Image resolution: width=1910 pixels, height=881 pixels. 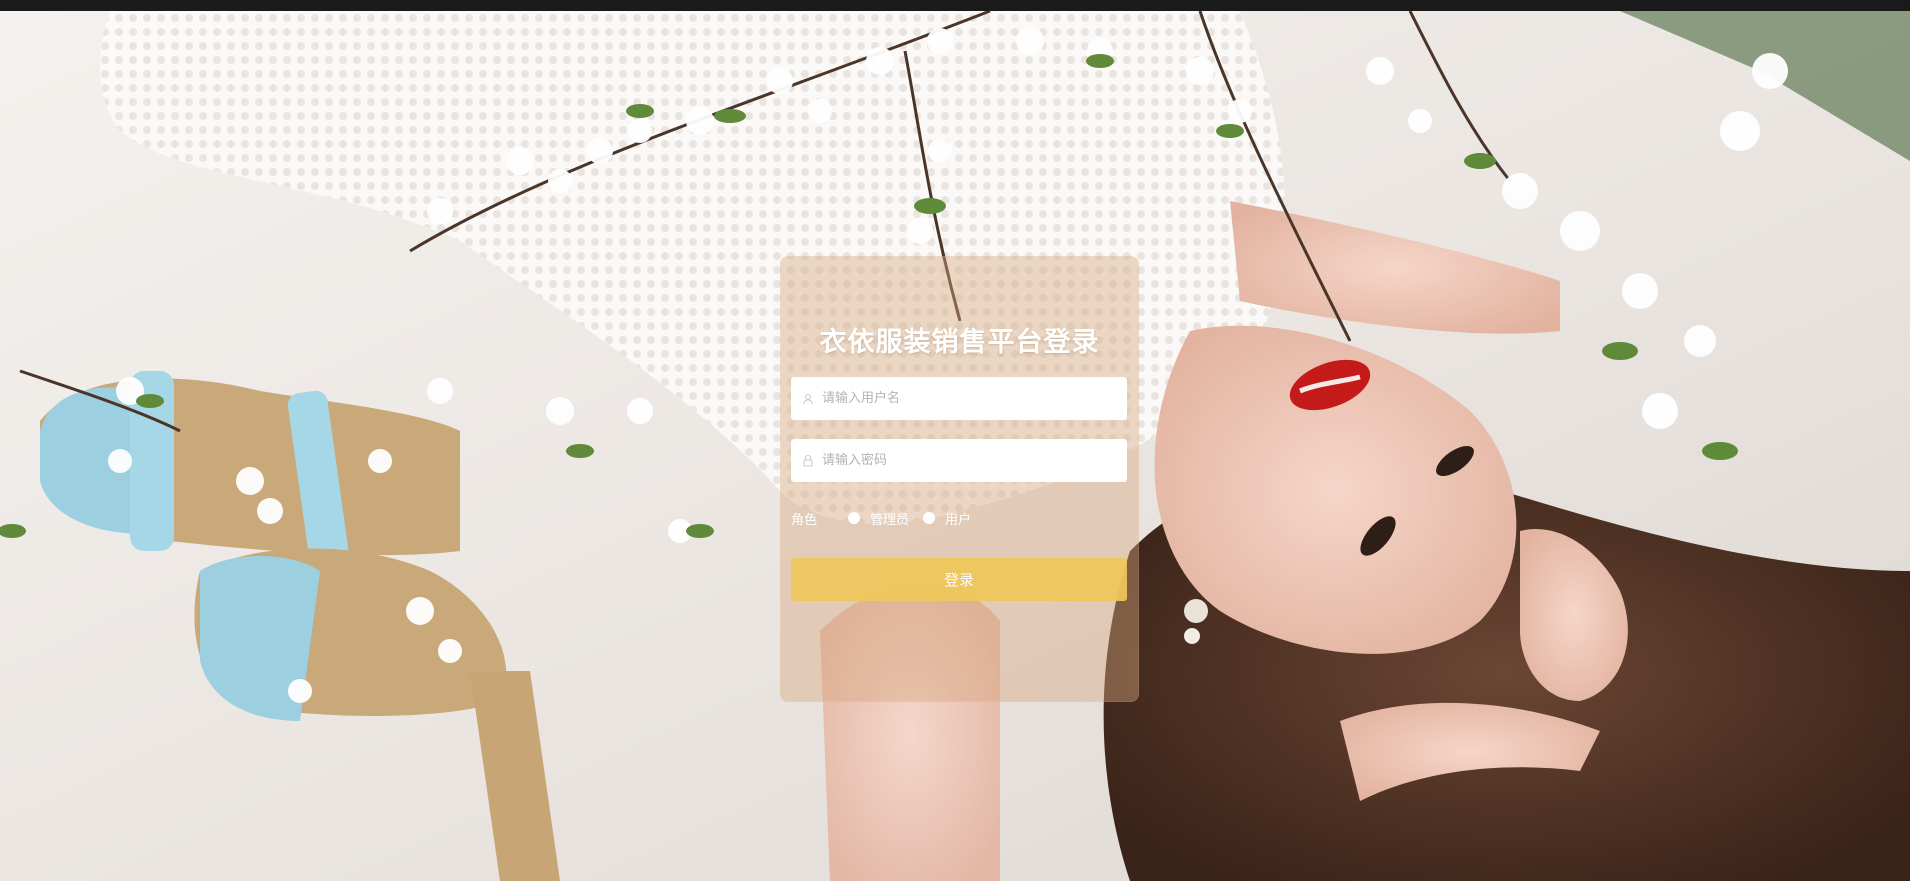 I want to click on lock-icon, so click(x=808, y=461).